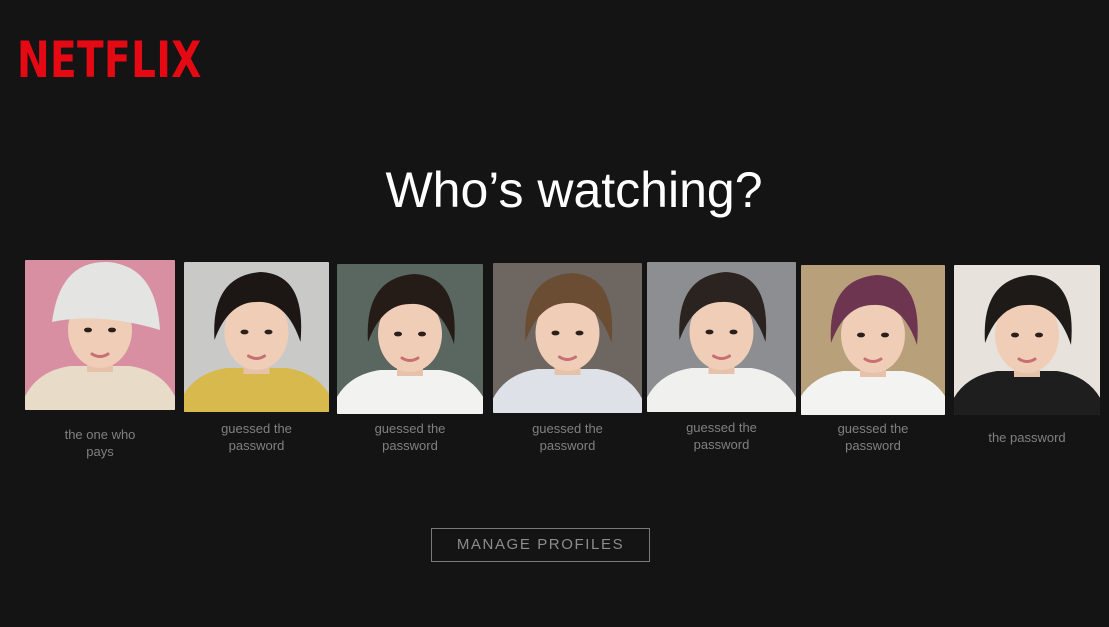 This screenshot has height=627, width=1109. Describe the element at coordinates (574, 190) in the screenshot. I see `page-title: Who’s watching?` at that location.